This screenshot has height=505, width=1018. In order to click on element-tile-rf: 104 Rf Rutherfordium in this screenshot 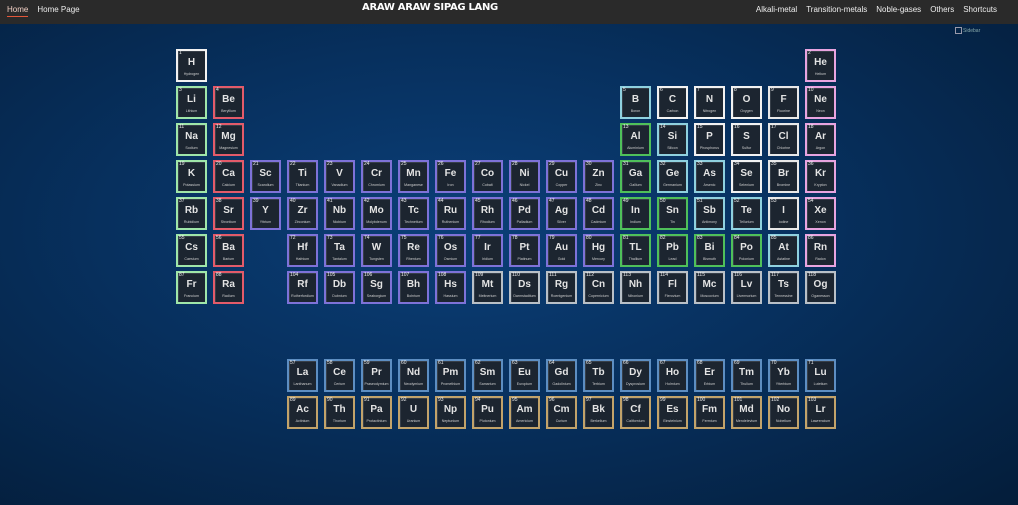, I will do `click(302, 287)`.